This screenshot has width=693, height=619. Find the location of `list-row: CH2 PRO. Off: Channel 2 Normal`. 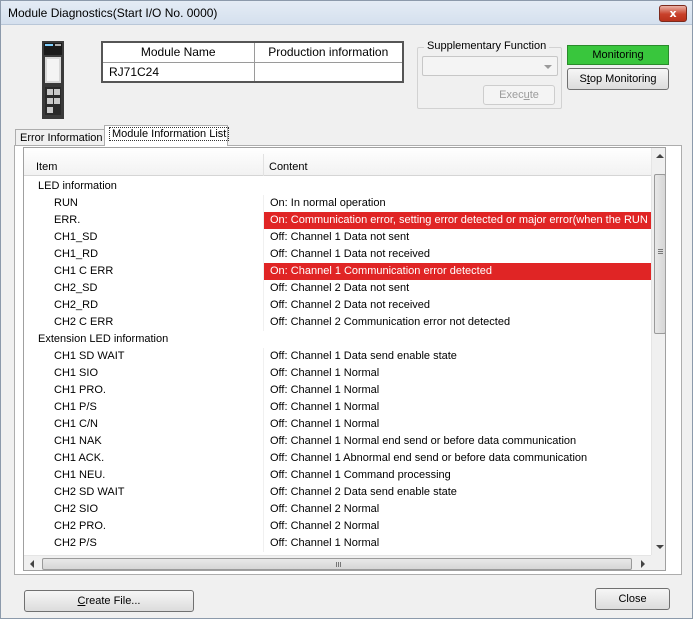

list-row: CH2 PRO. Off: Channel 2 Normal is located at coordinates (337, 526).